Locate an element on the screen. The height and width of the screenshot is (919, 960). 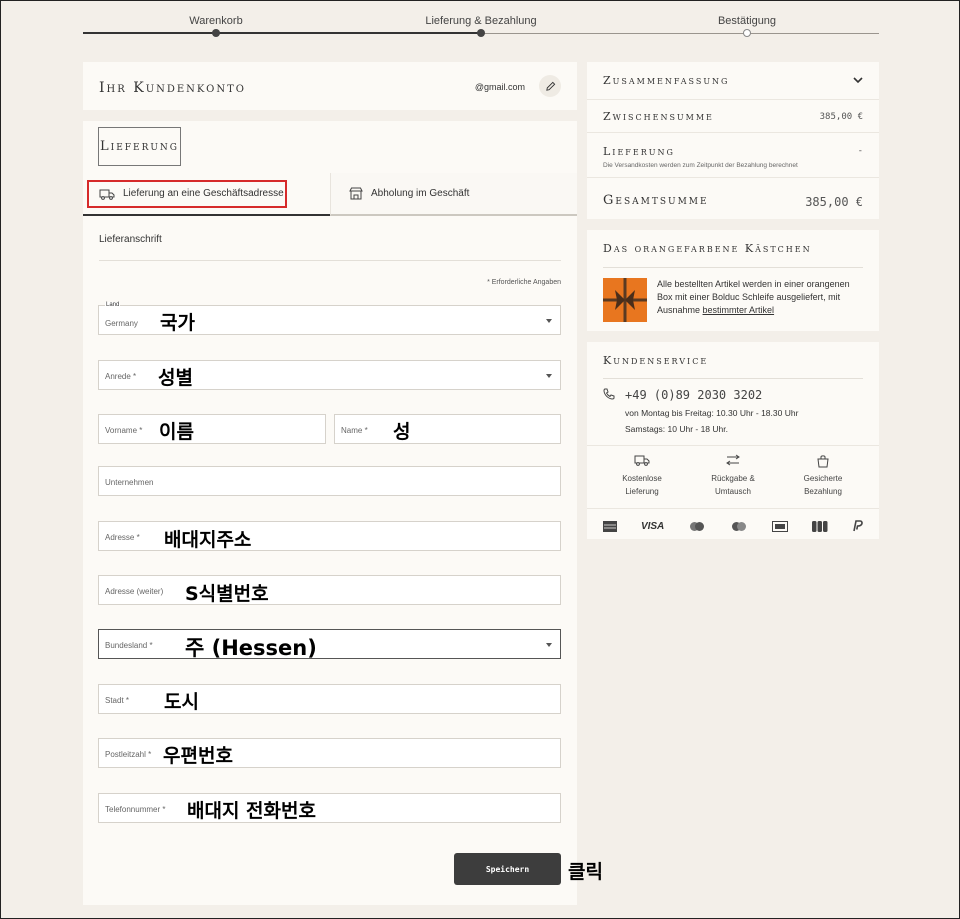
paypal-icon is located at coordinates (858, 526).